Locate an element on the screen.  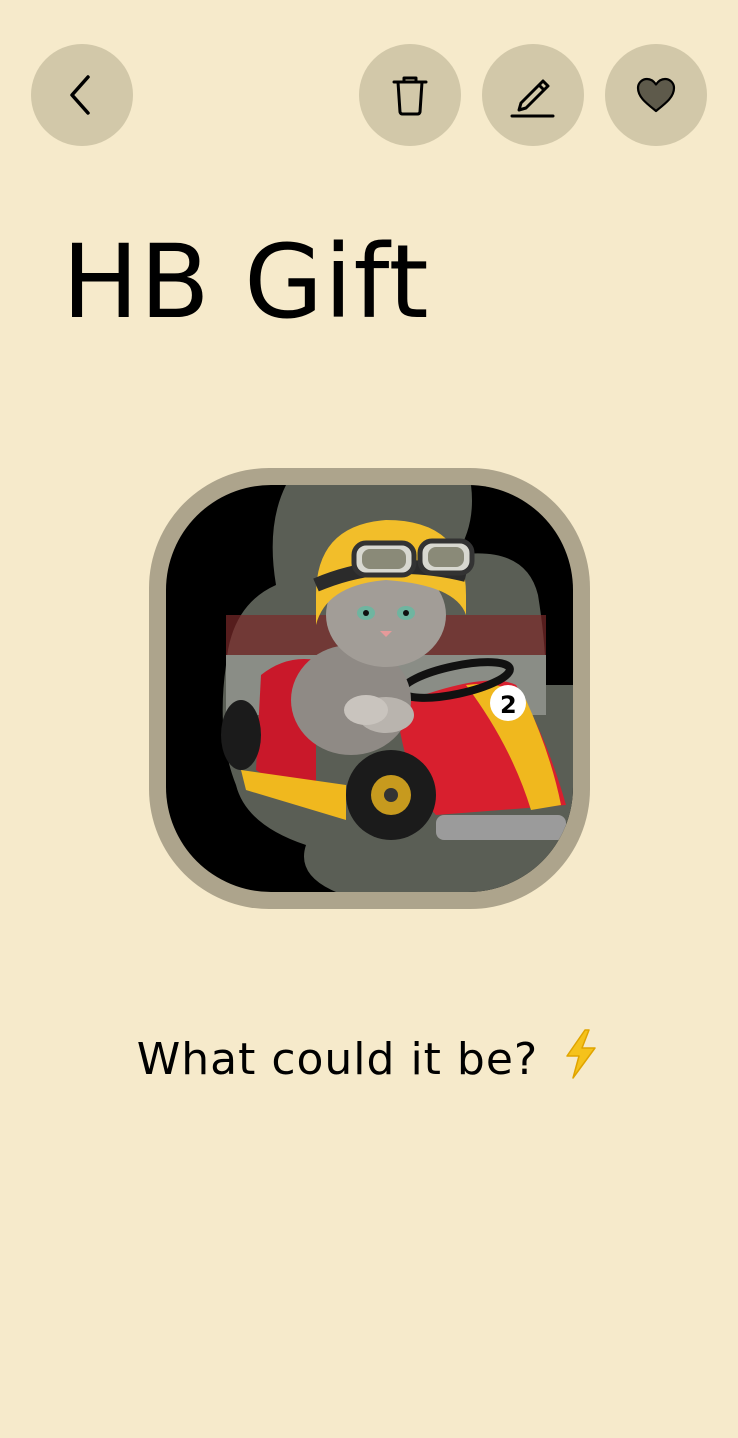
page-title: HB Gift is located at coordinates (246, 282).